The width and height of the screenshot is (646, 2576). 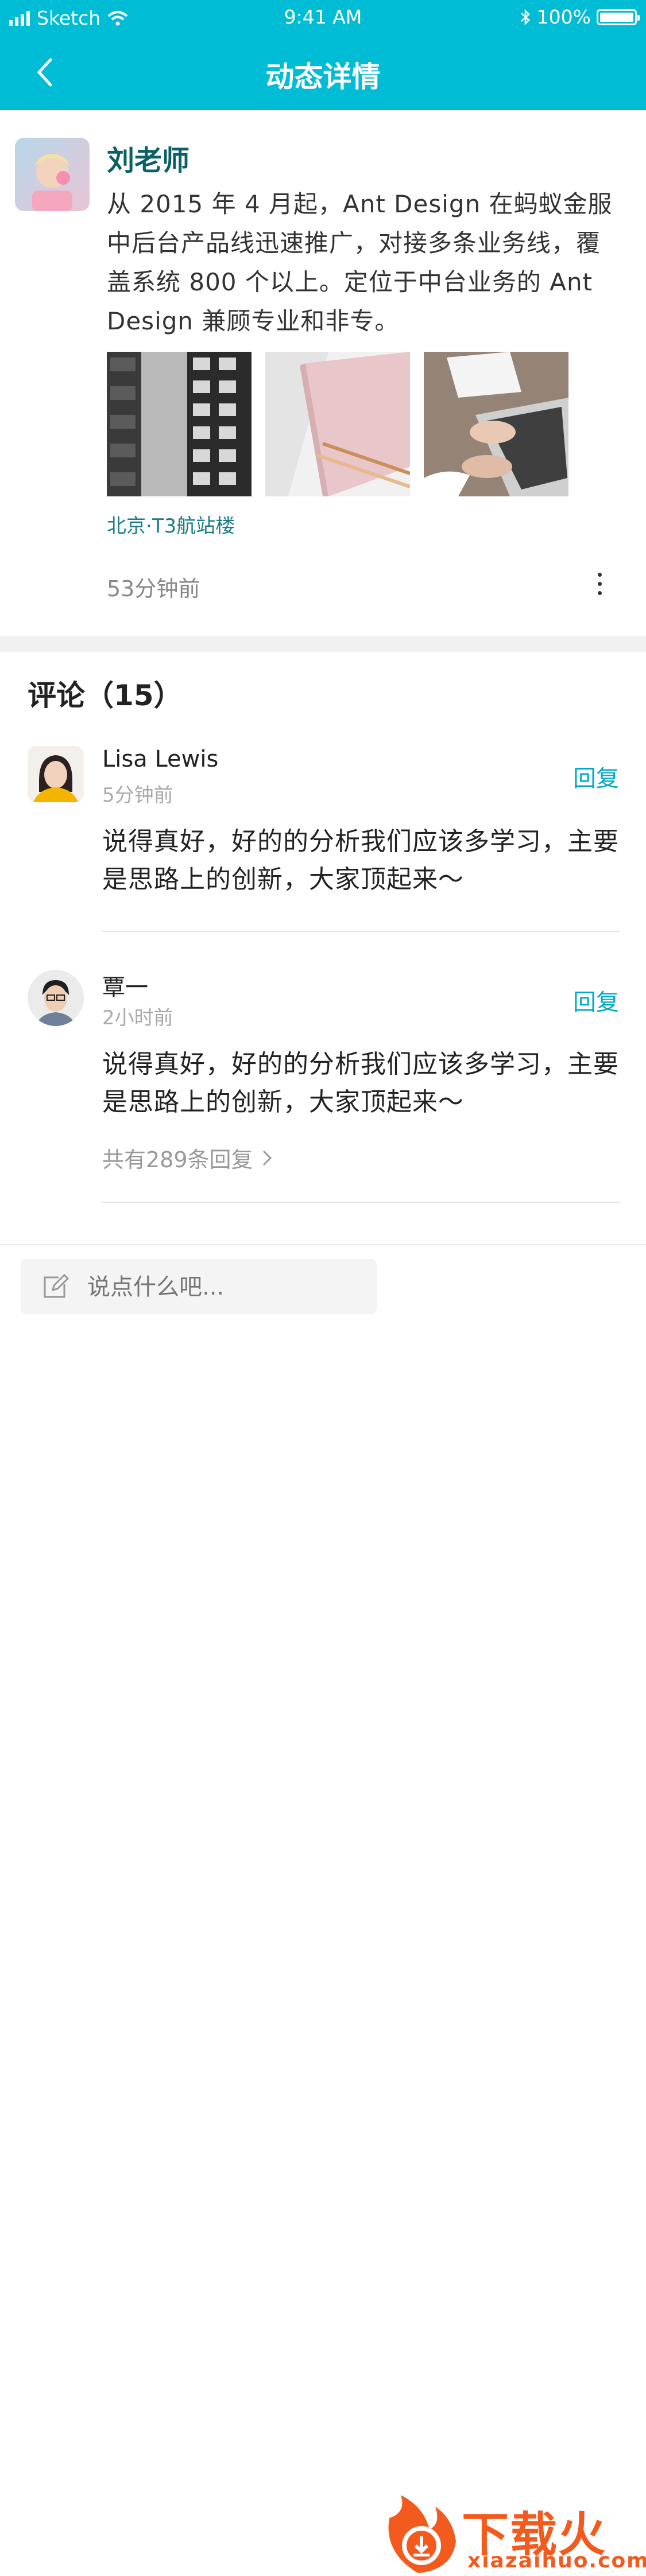 What do you see at coordinates (177, 1159) in the screenshot?
I see `sub-replies-count: 共有289条回复` at bounding box center [177, 1159].